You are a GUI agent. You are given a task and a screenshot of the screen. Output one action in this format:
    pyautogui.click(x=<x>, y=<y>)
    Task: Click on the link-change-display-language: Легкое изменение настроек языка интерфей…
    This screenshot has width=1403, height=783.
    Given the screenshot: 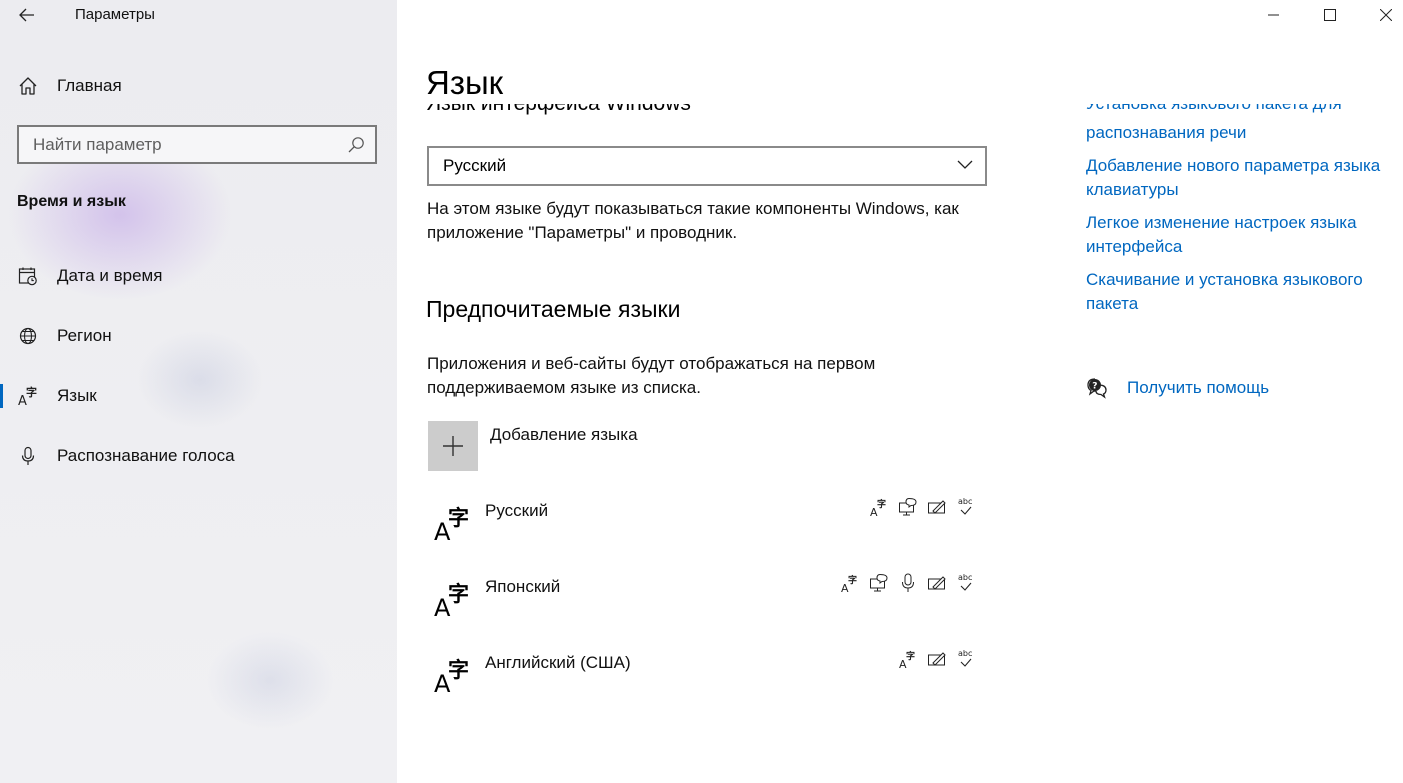 What is the action you would take?
    pyautogui.click(x=1236, y=235)
    